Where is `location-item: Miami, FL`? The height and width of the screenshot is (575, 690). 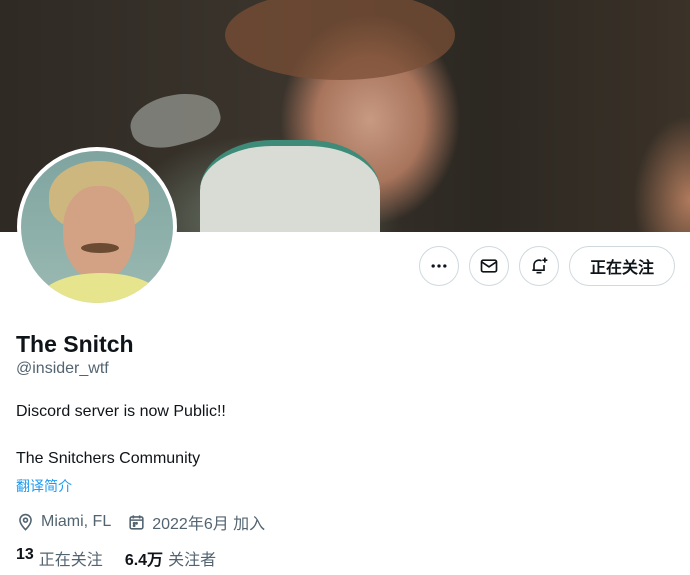
location-item: Miami, FL is located at coordinates (63, 522).